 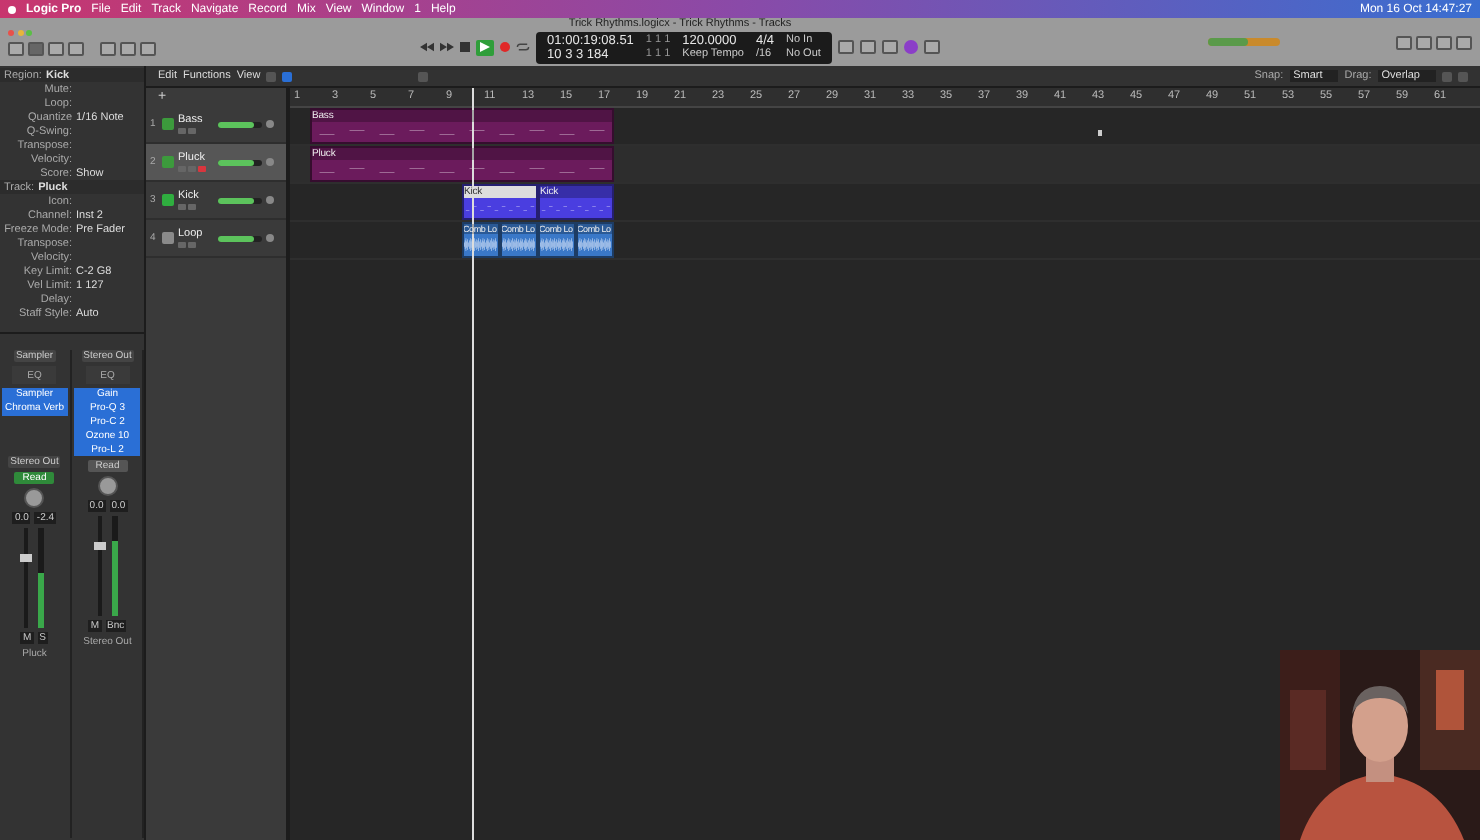 I want to click on pencil-tool-icon, so click(x=287, y=76).